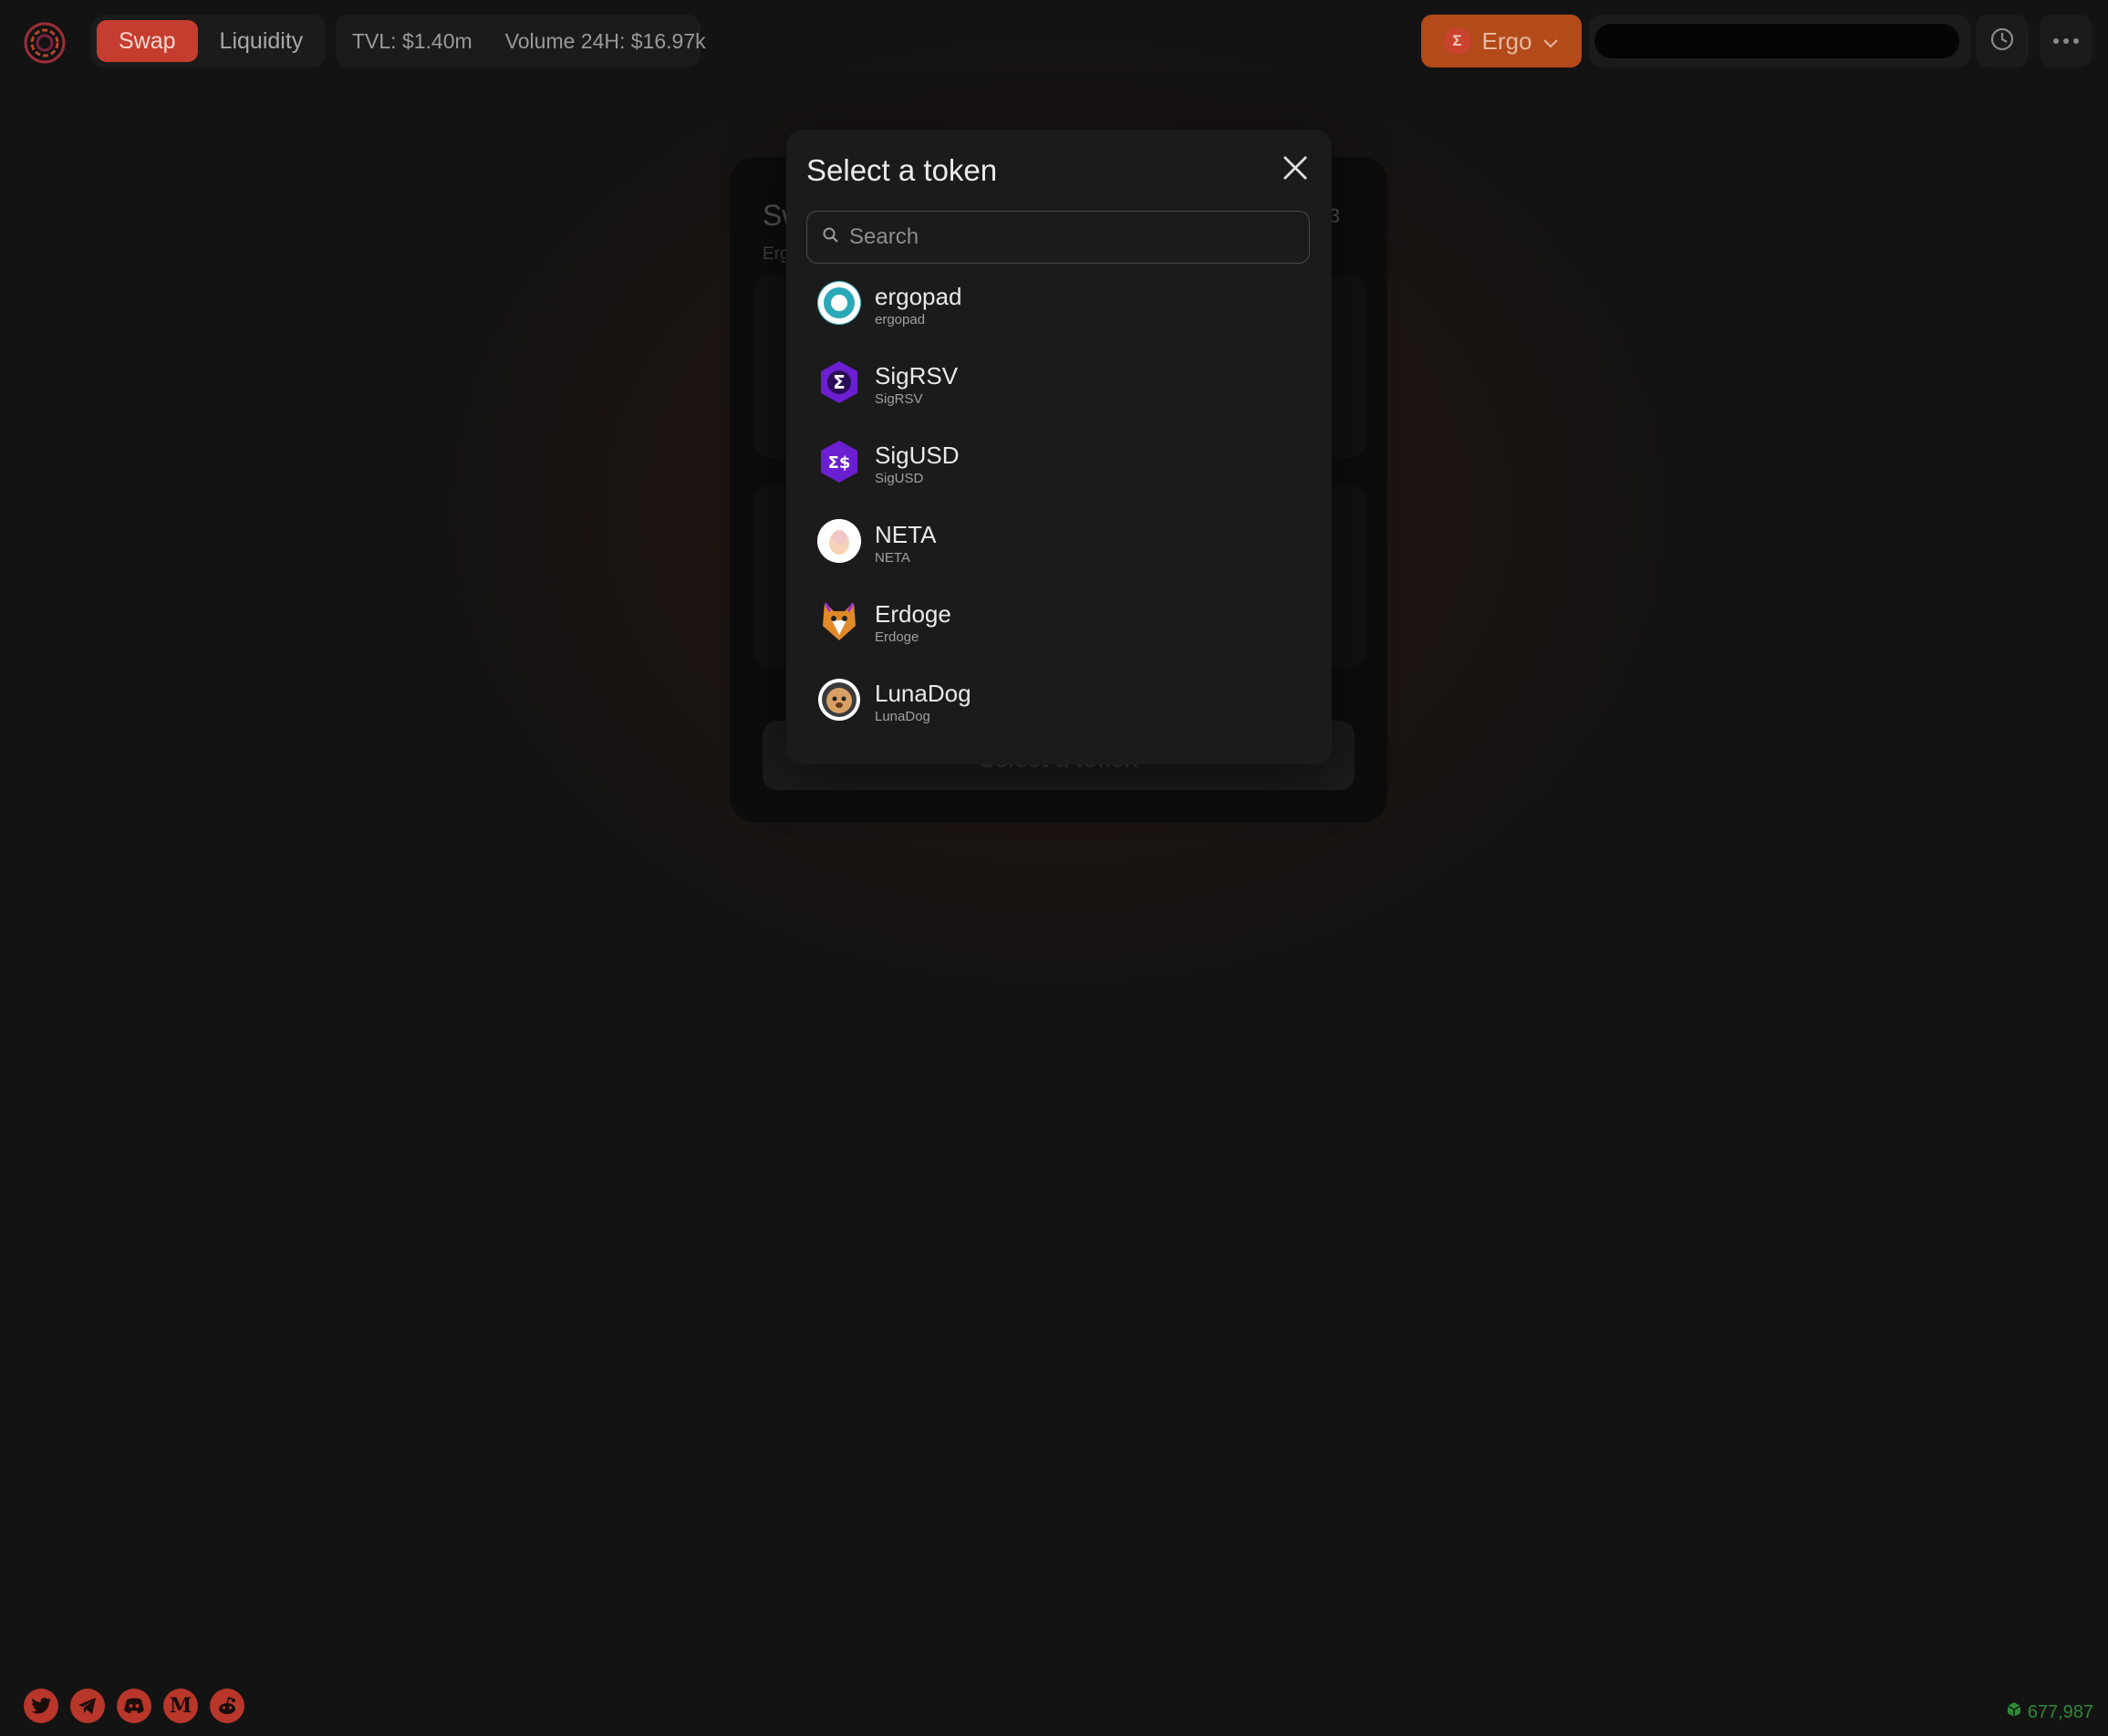 The width and height of the screenshot is (2108, 1736). I want to click on neta-icon, so click(839, 541).